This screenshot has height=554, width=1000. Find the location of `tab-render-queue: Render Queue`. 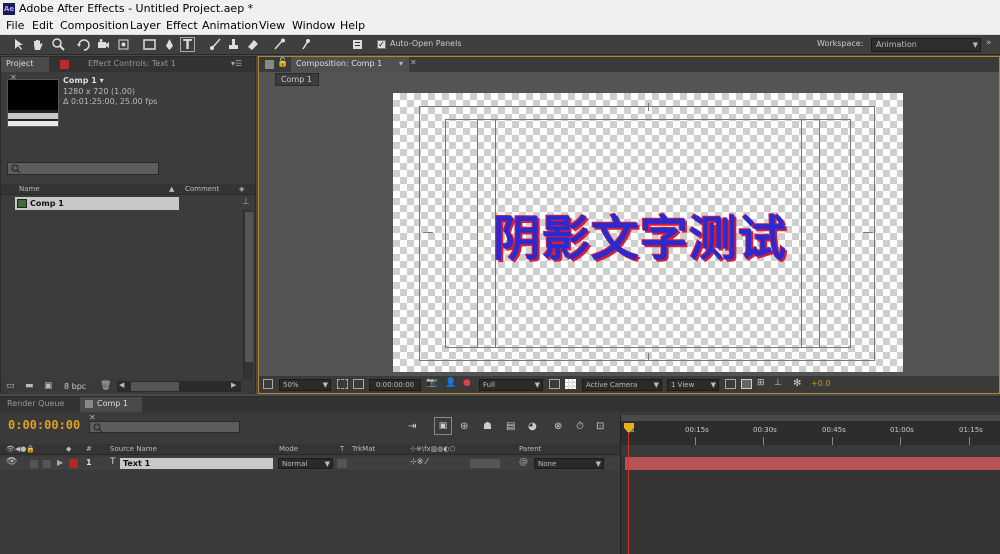

tab-render-queue: Render Queue is located at coordinates (40, 404).